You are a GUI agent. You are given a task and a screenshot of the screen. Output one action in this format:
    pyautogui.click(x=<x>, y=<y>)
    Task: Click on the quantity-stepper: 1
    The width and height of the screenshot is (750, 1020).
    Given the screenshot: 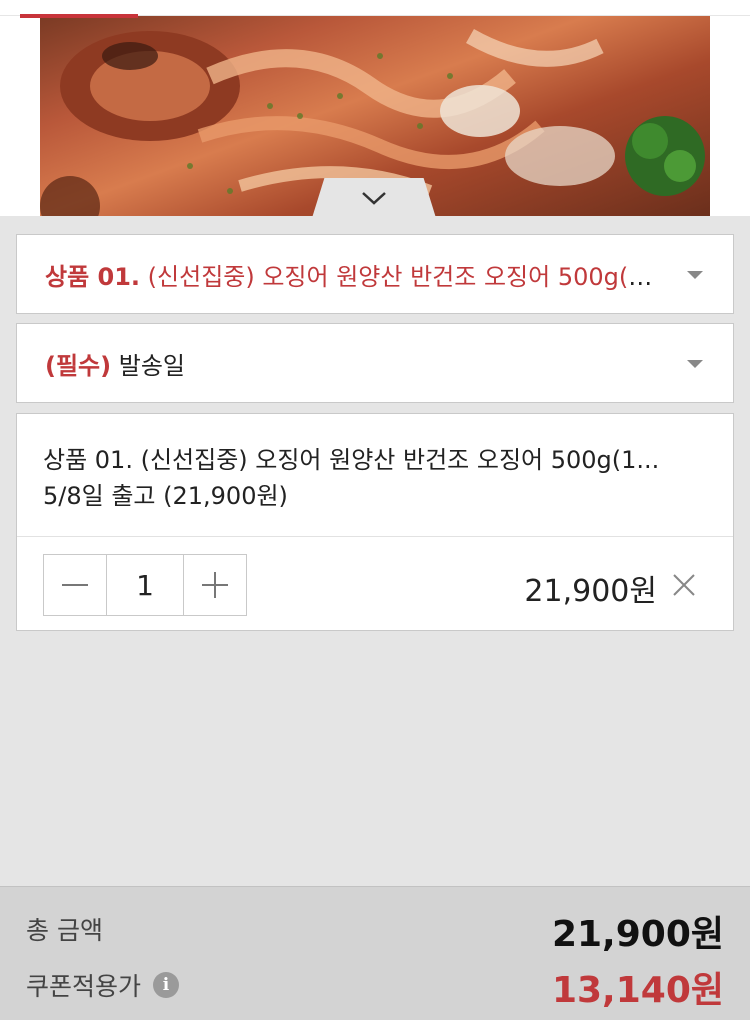 What is the action you would take?
    pyautogui.click(x=145, y=585)
    